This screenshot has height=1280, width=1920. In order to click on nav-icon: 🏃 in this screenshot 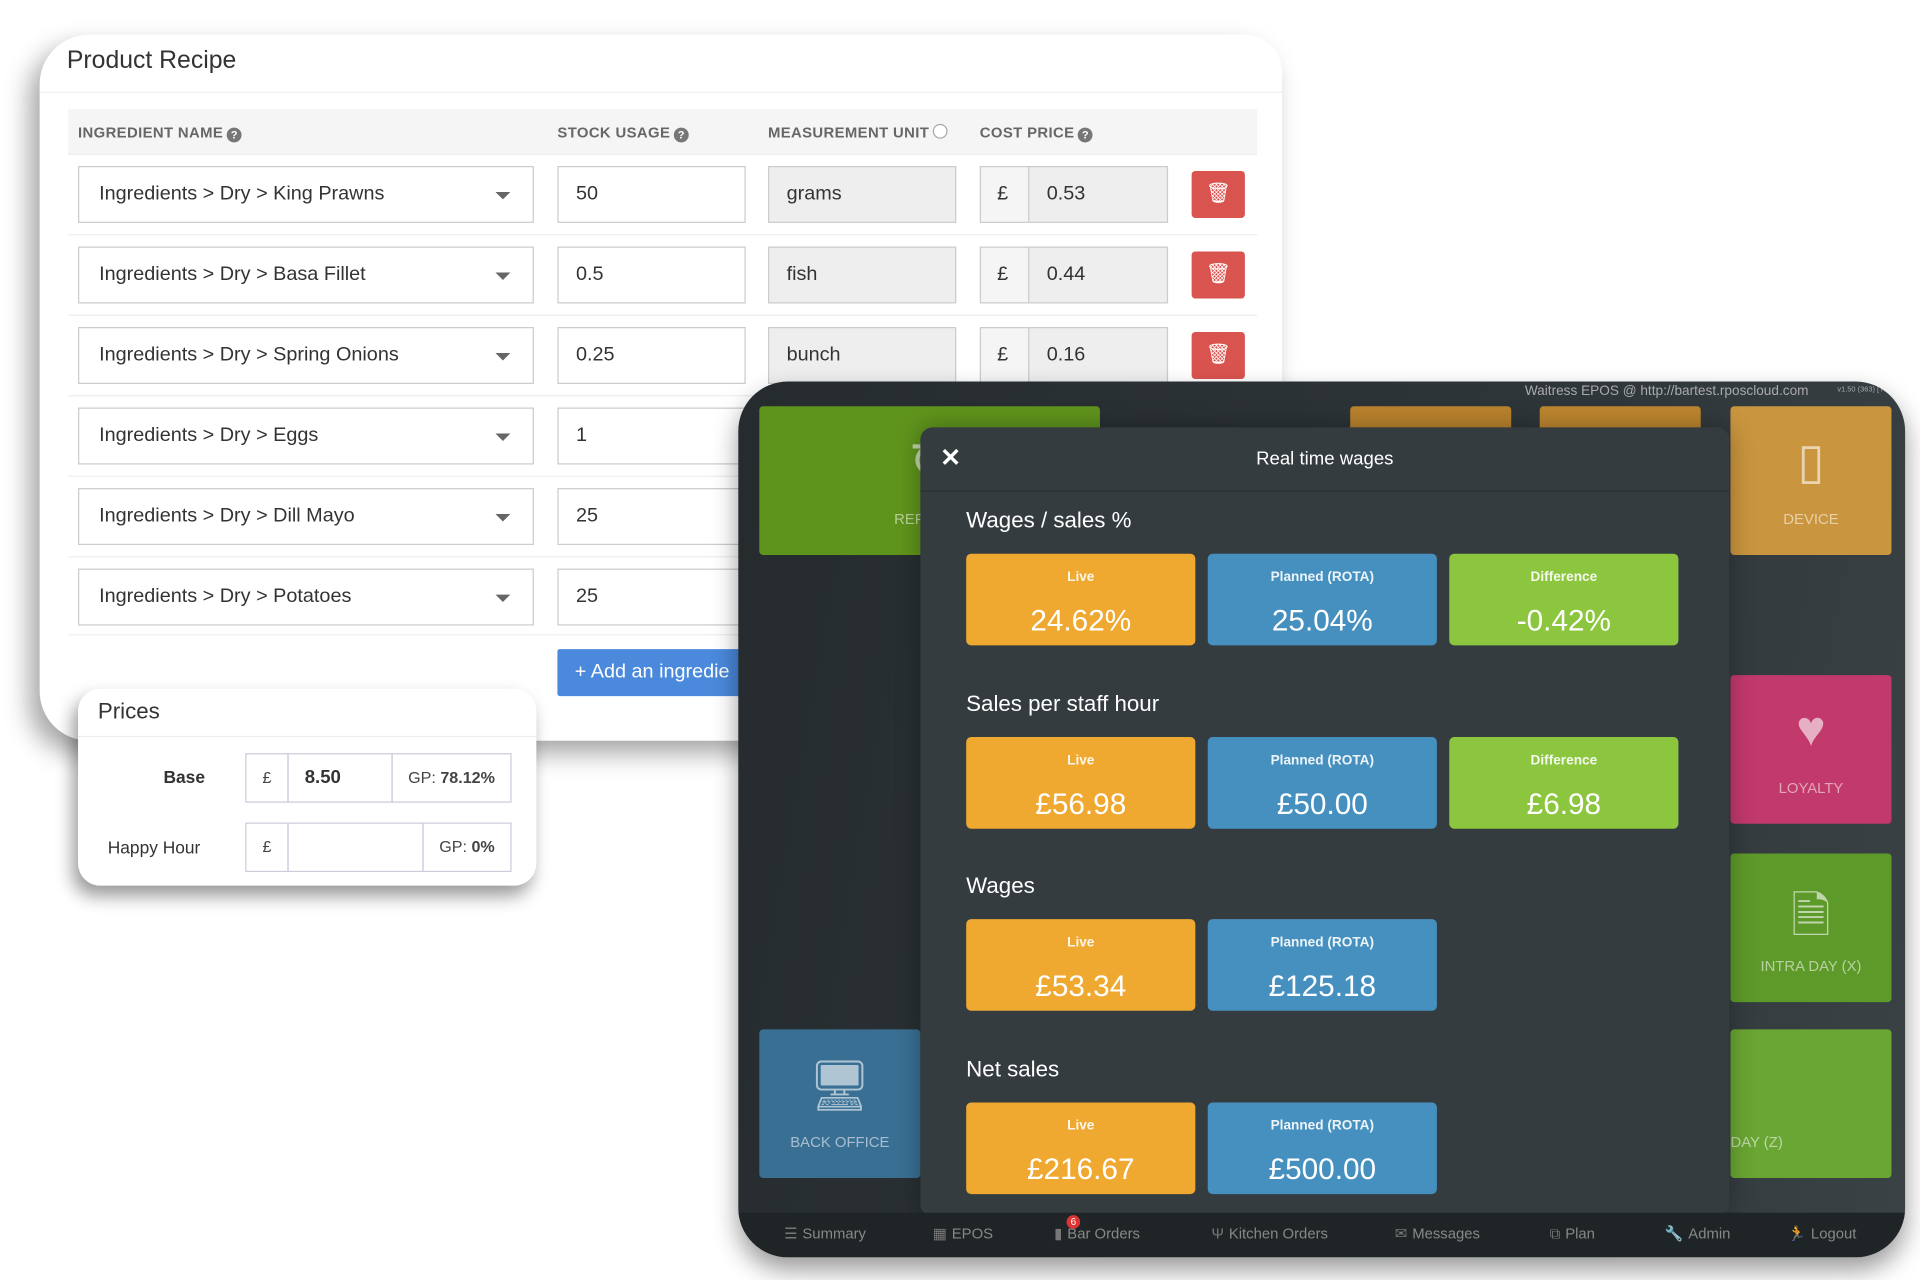, I will do `click(1796, 1234)`.